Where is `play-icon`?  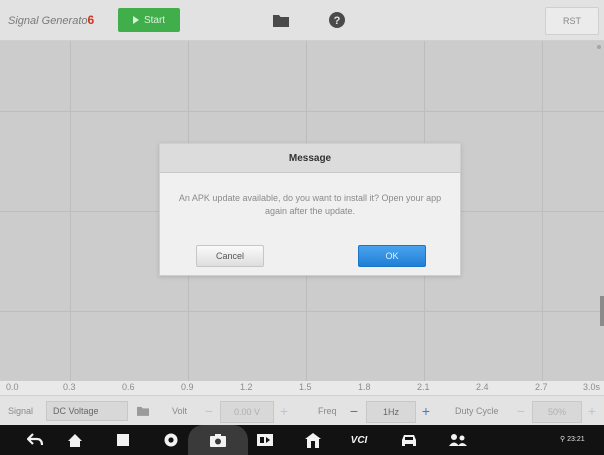 play-icon is located at coordinates (135, 20).